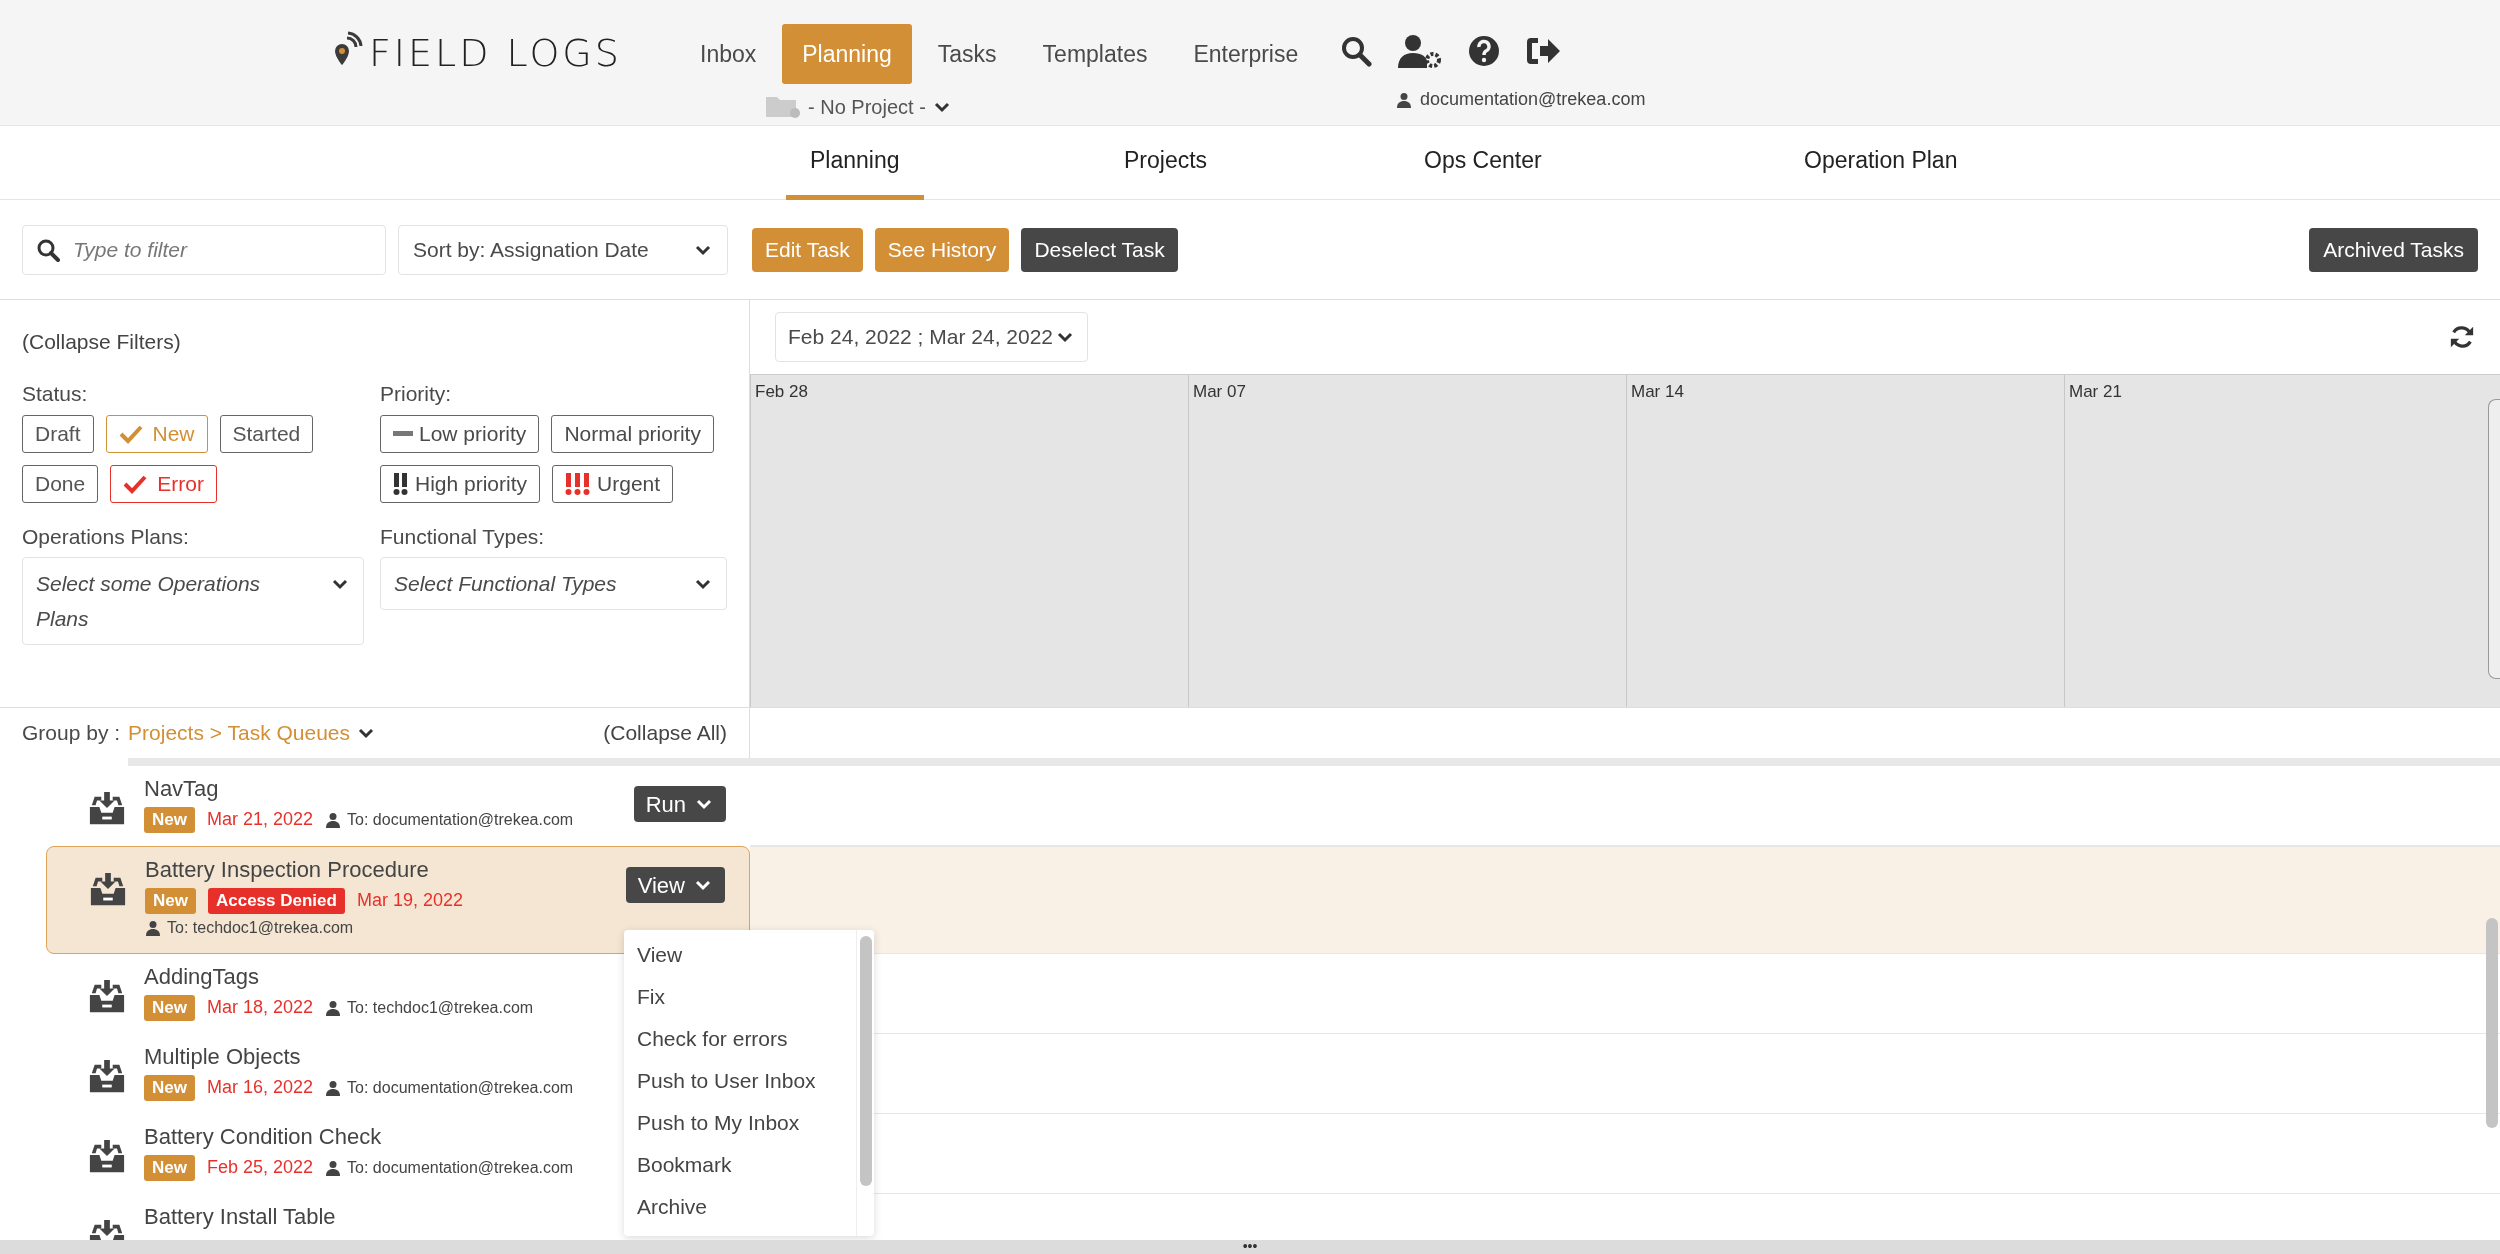  I want to click on task-action-dropdown: View, so click(675, 885).